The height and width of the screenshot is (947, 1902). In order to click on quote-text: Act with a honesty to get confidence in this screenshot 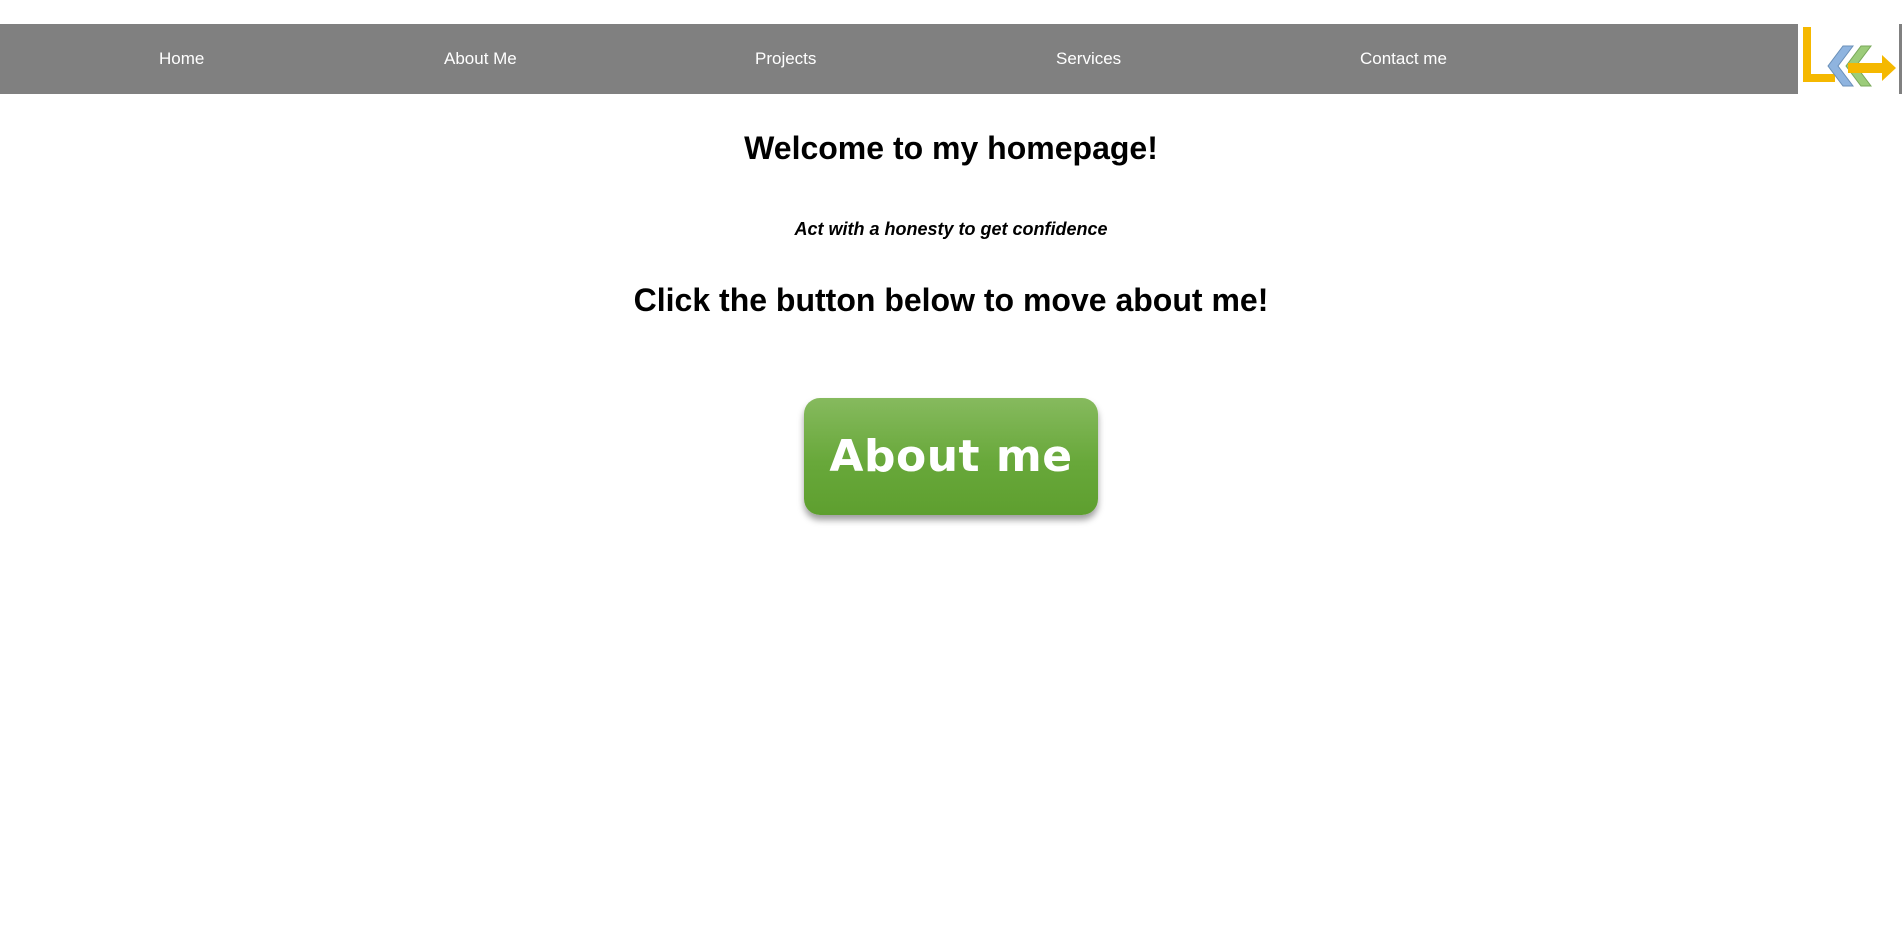, I will do `click(951, 229)`.